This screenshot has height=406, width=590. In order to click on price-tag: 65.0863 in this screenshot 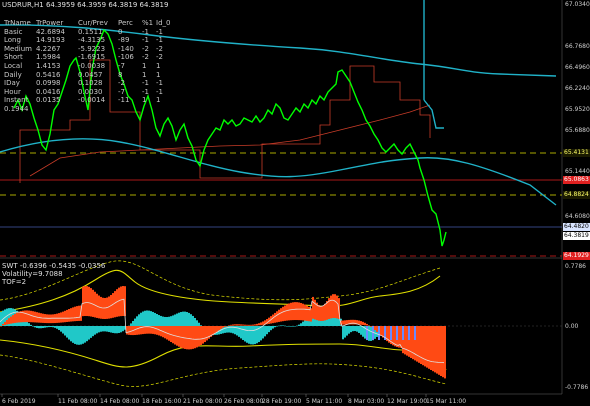, I will do `click(576, 180)`.